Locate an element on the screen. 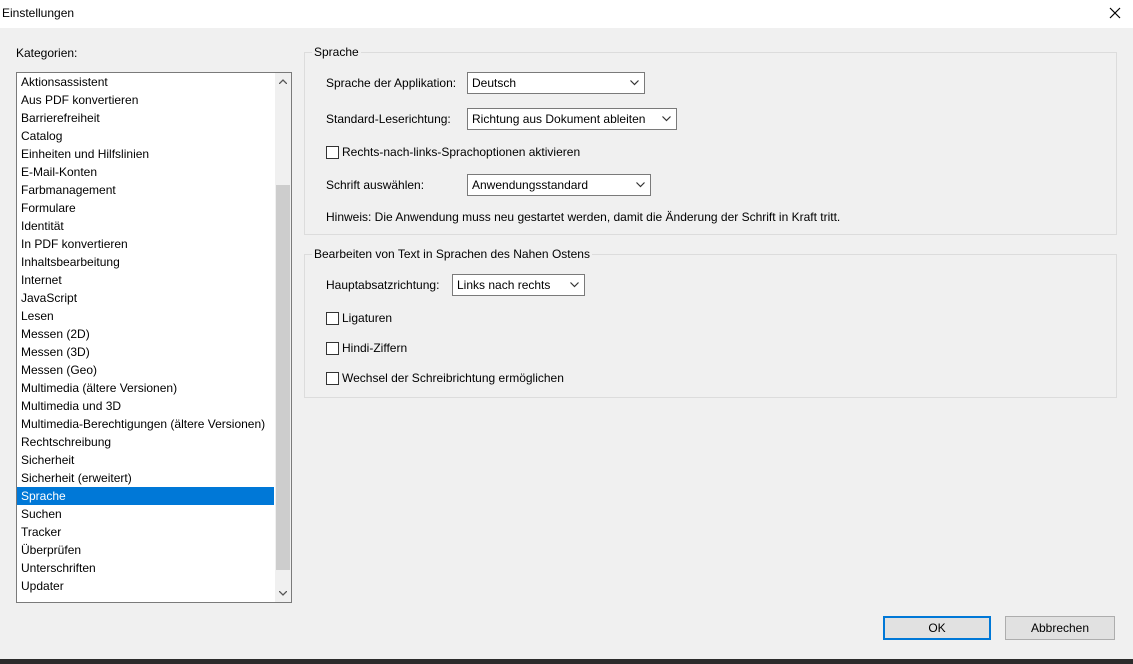 Image resolution: width=1133 pixels, height=664 pixels. ligatures-checkbox: Ligaturen is located at coordinates (386, 319).